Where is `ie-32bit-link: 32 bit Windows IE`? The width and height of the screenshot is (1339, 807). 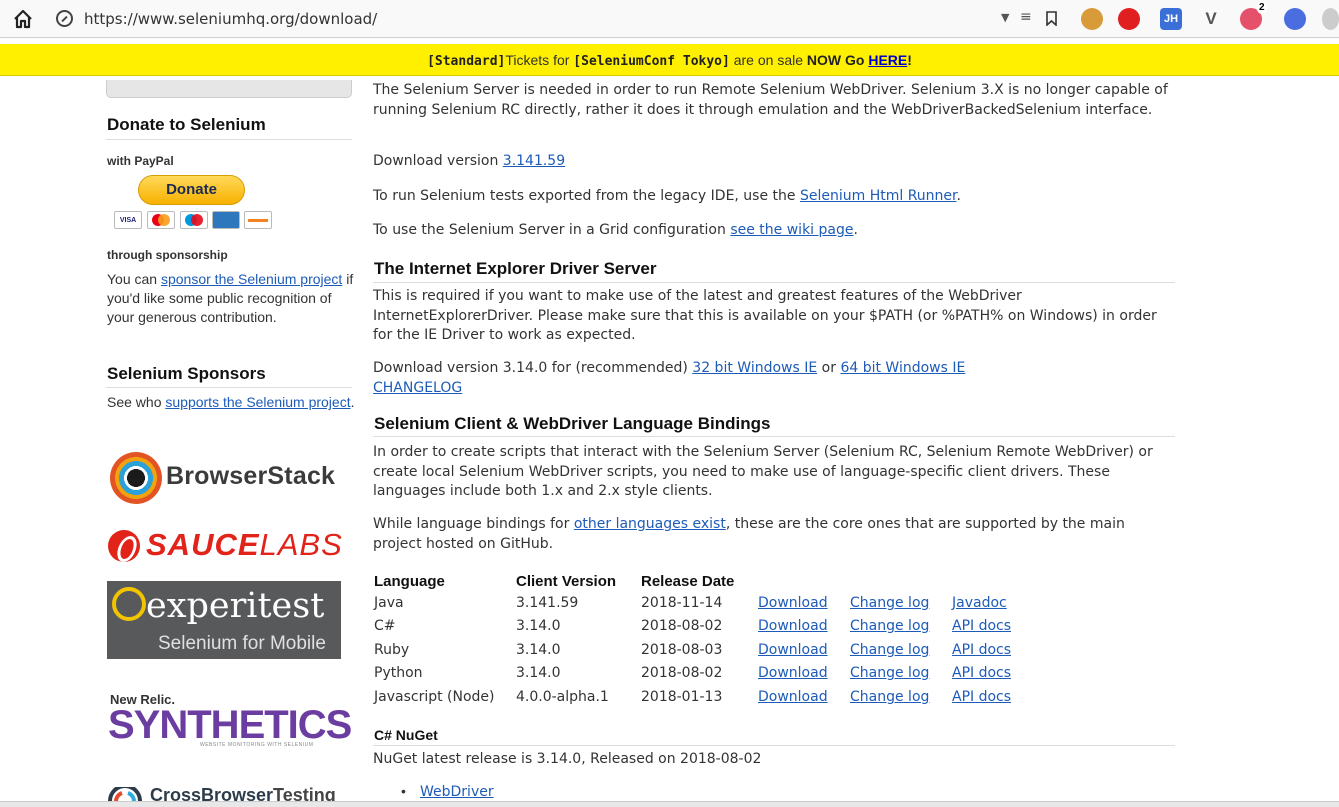
ie-32bit-link: 32 bit Windows IE is located at coordinates (754, 368).